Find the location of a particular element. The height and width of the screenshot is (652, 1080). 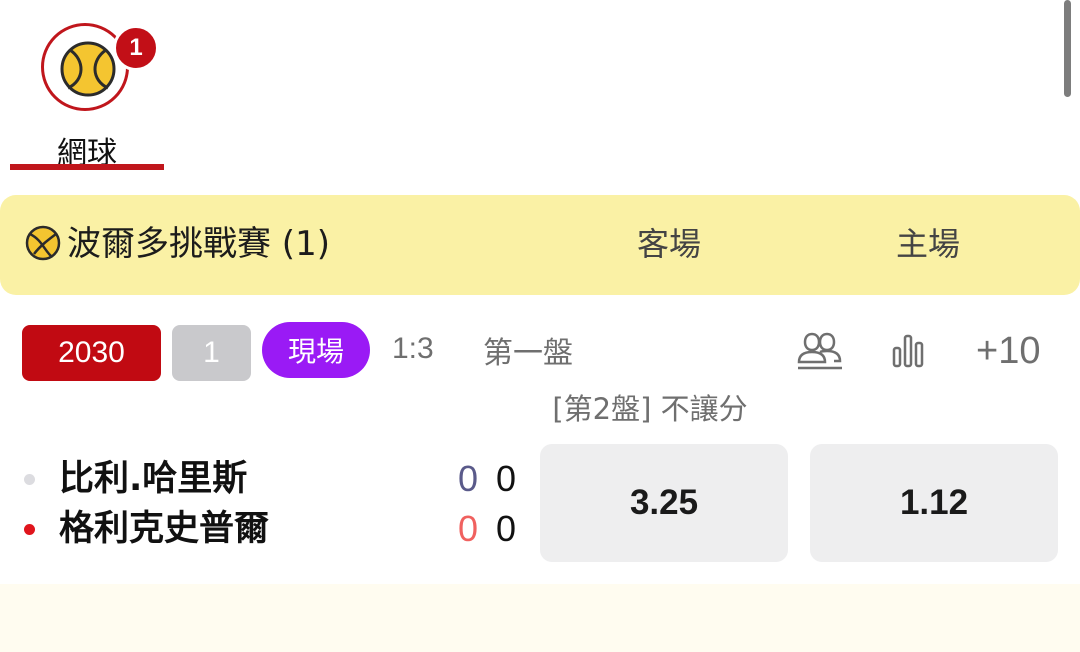

match-time-badge: 2030 is located at coordinates (91, 353).